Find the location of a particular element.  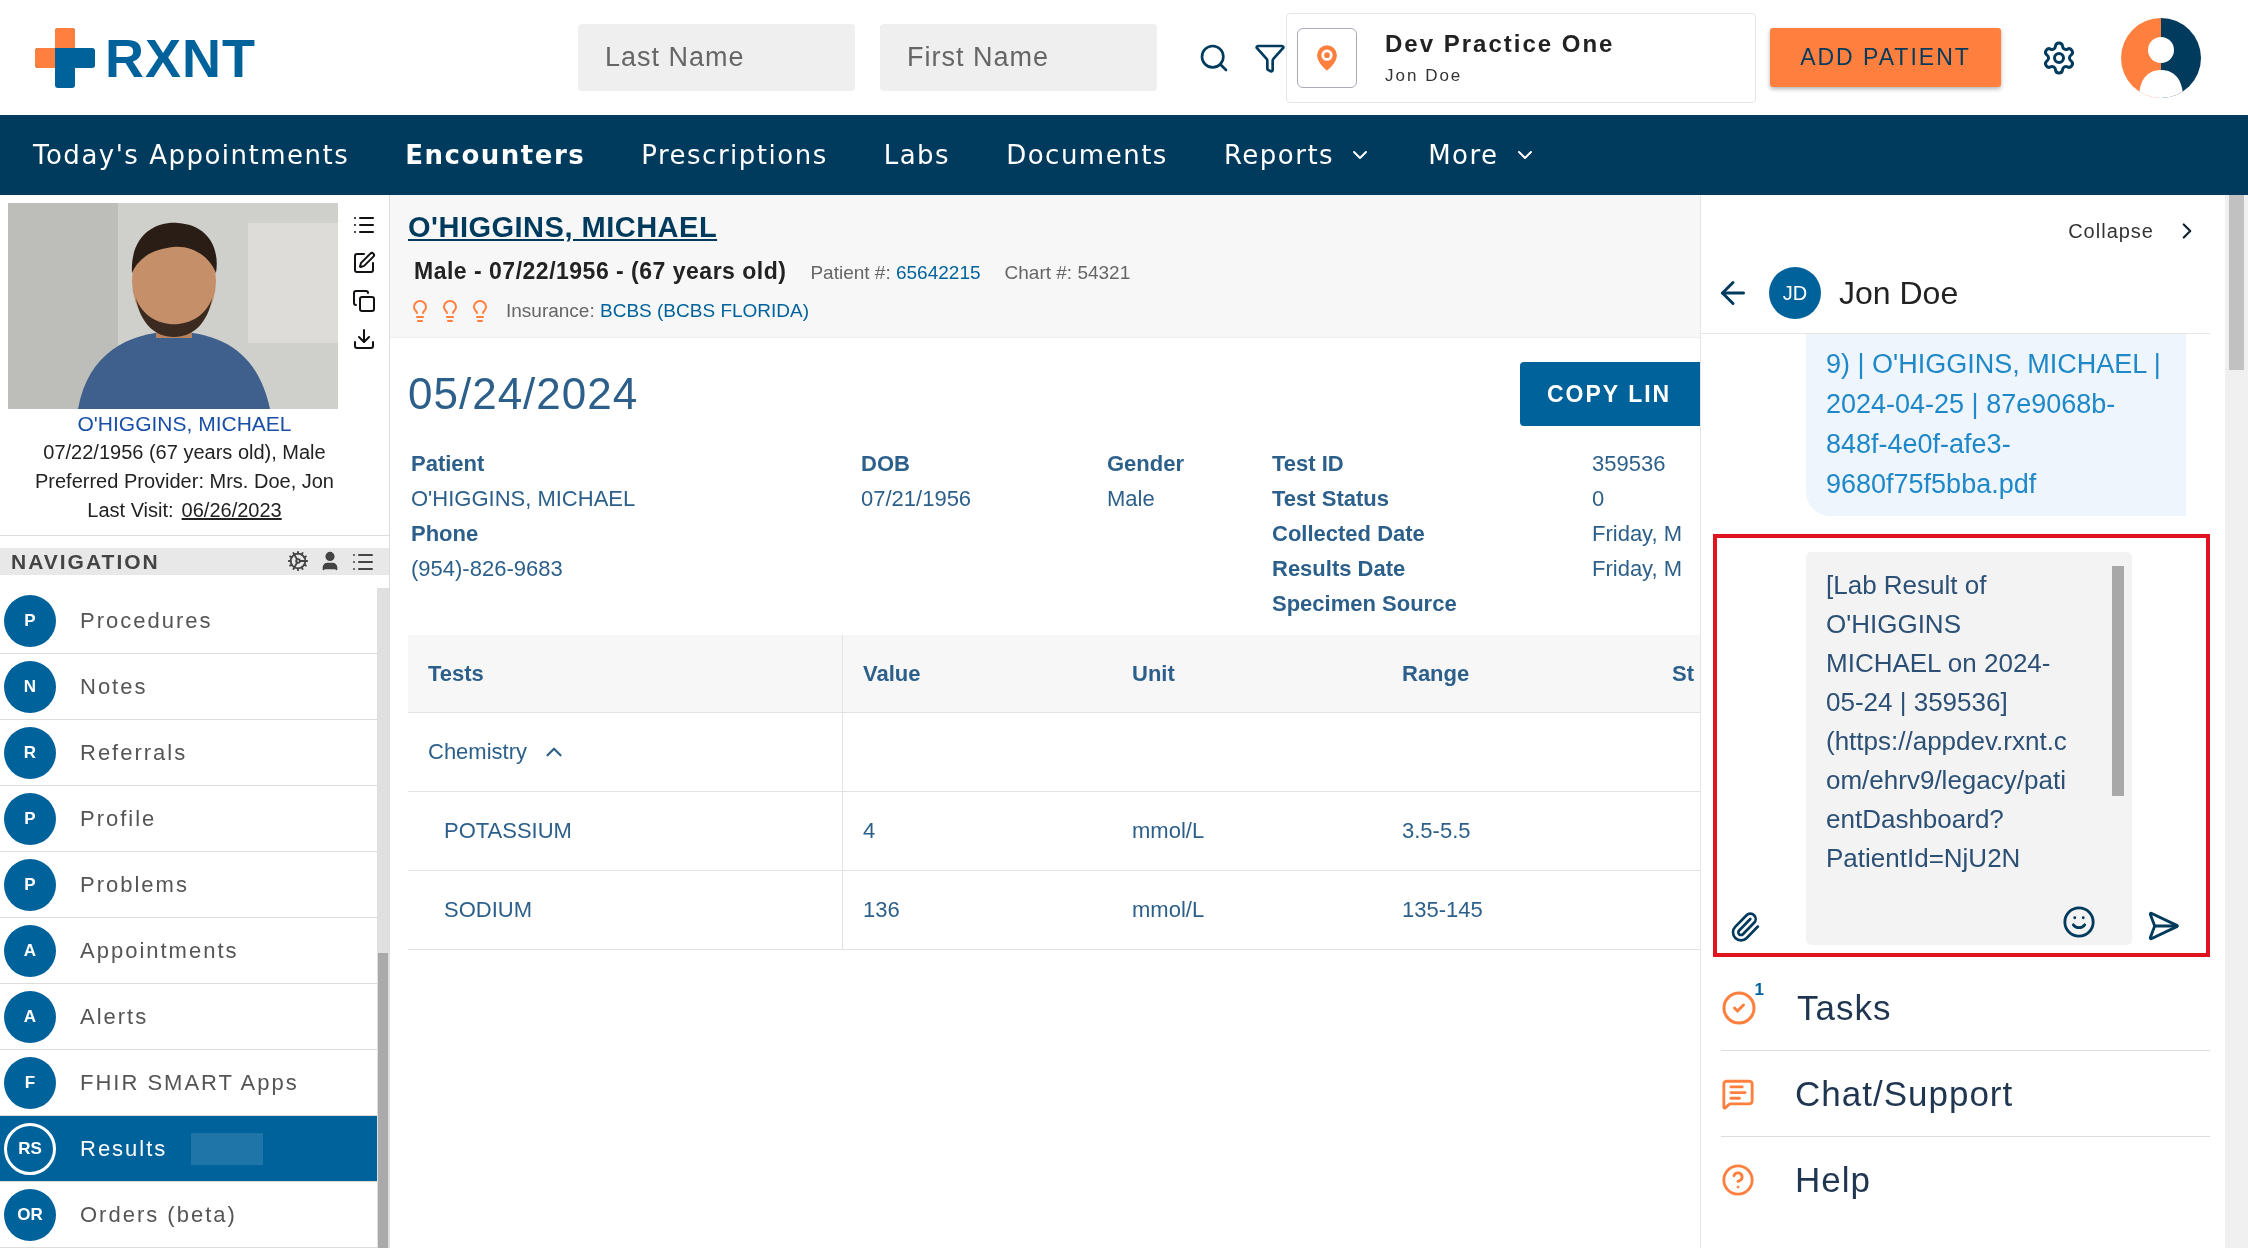

column-header: Unit is located at coordinates (1153, 673).